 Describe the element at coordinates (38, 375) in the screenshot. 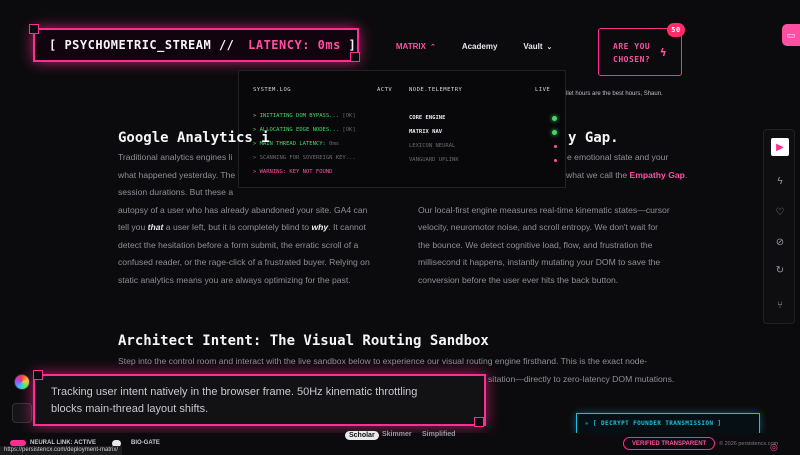

I see `tooltip-corner-top-left` at that location.